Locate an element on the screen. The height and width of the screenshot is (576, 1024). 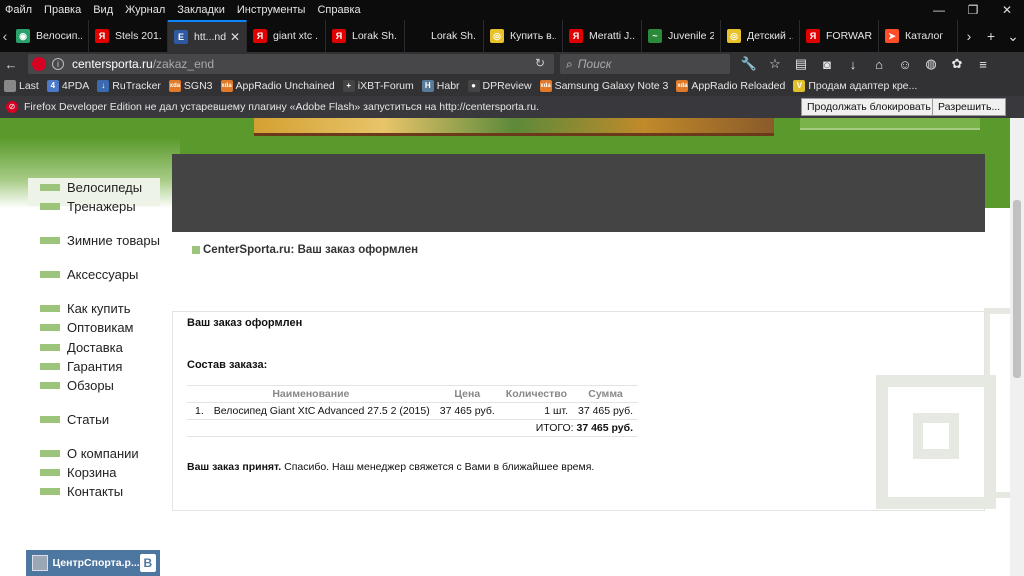
sidebar-item-label: Корзина is located at coordinates (92, 472).